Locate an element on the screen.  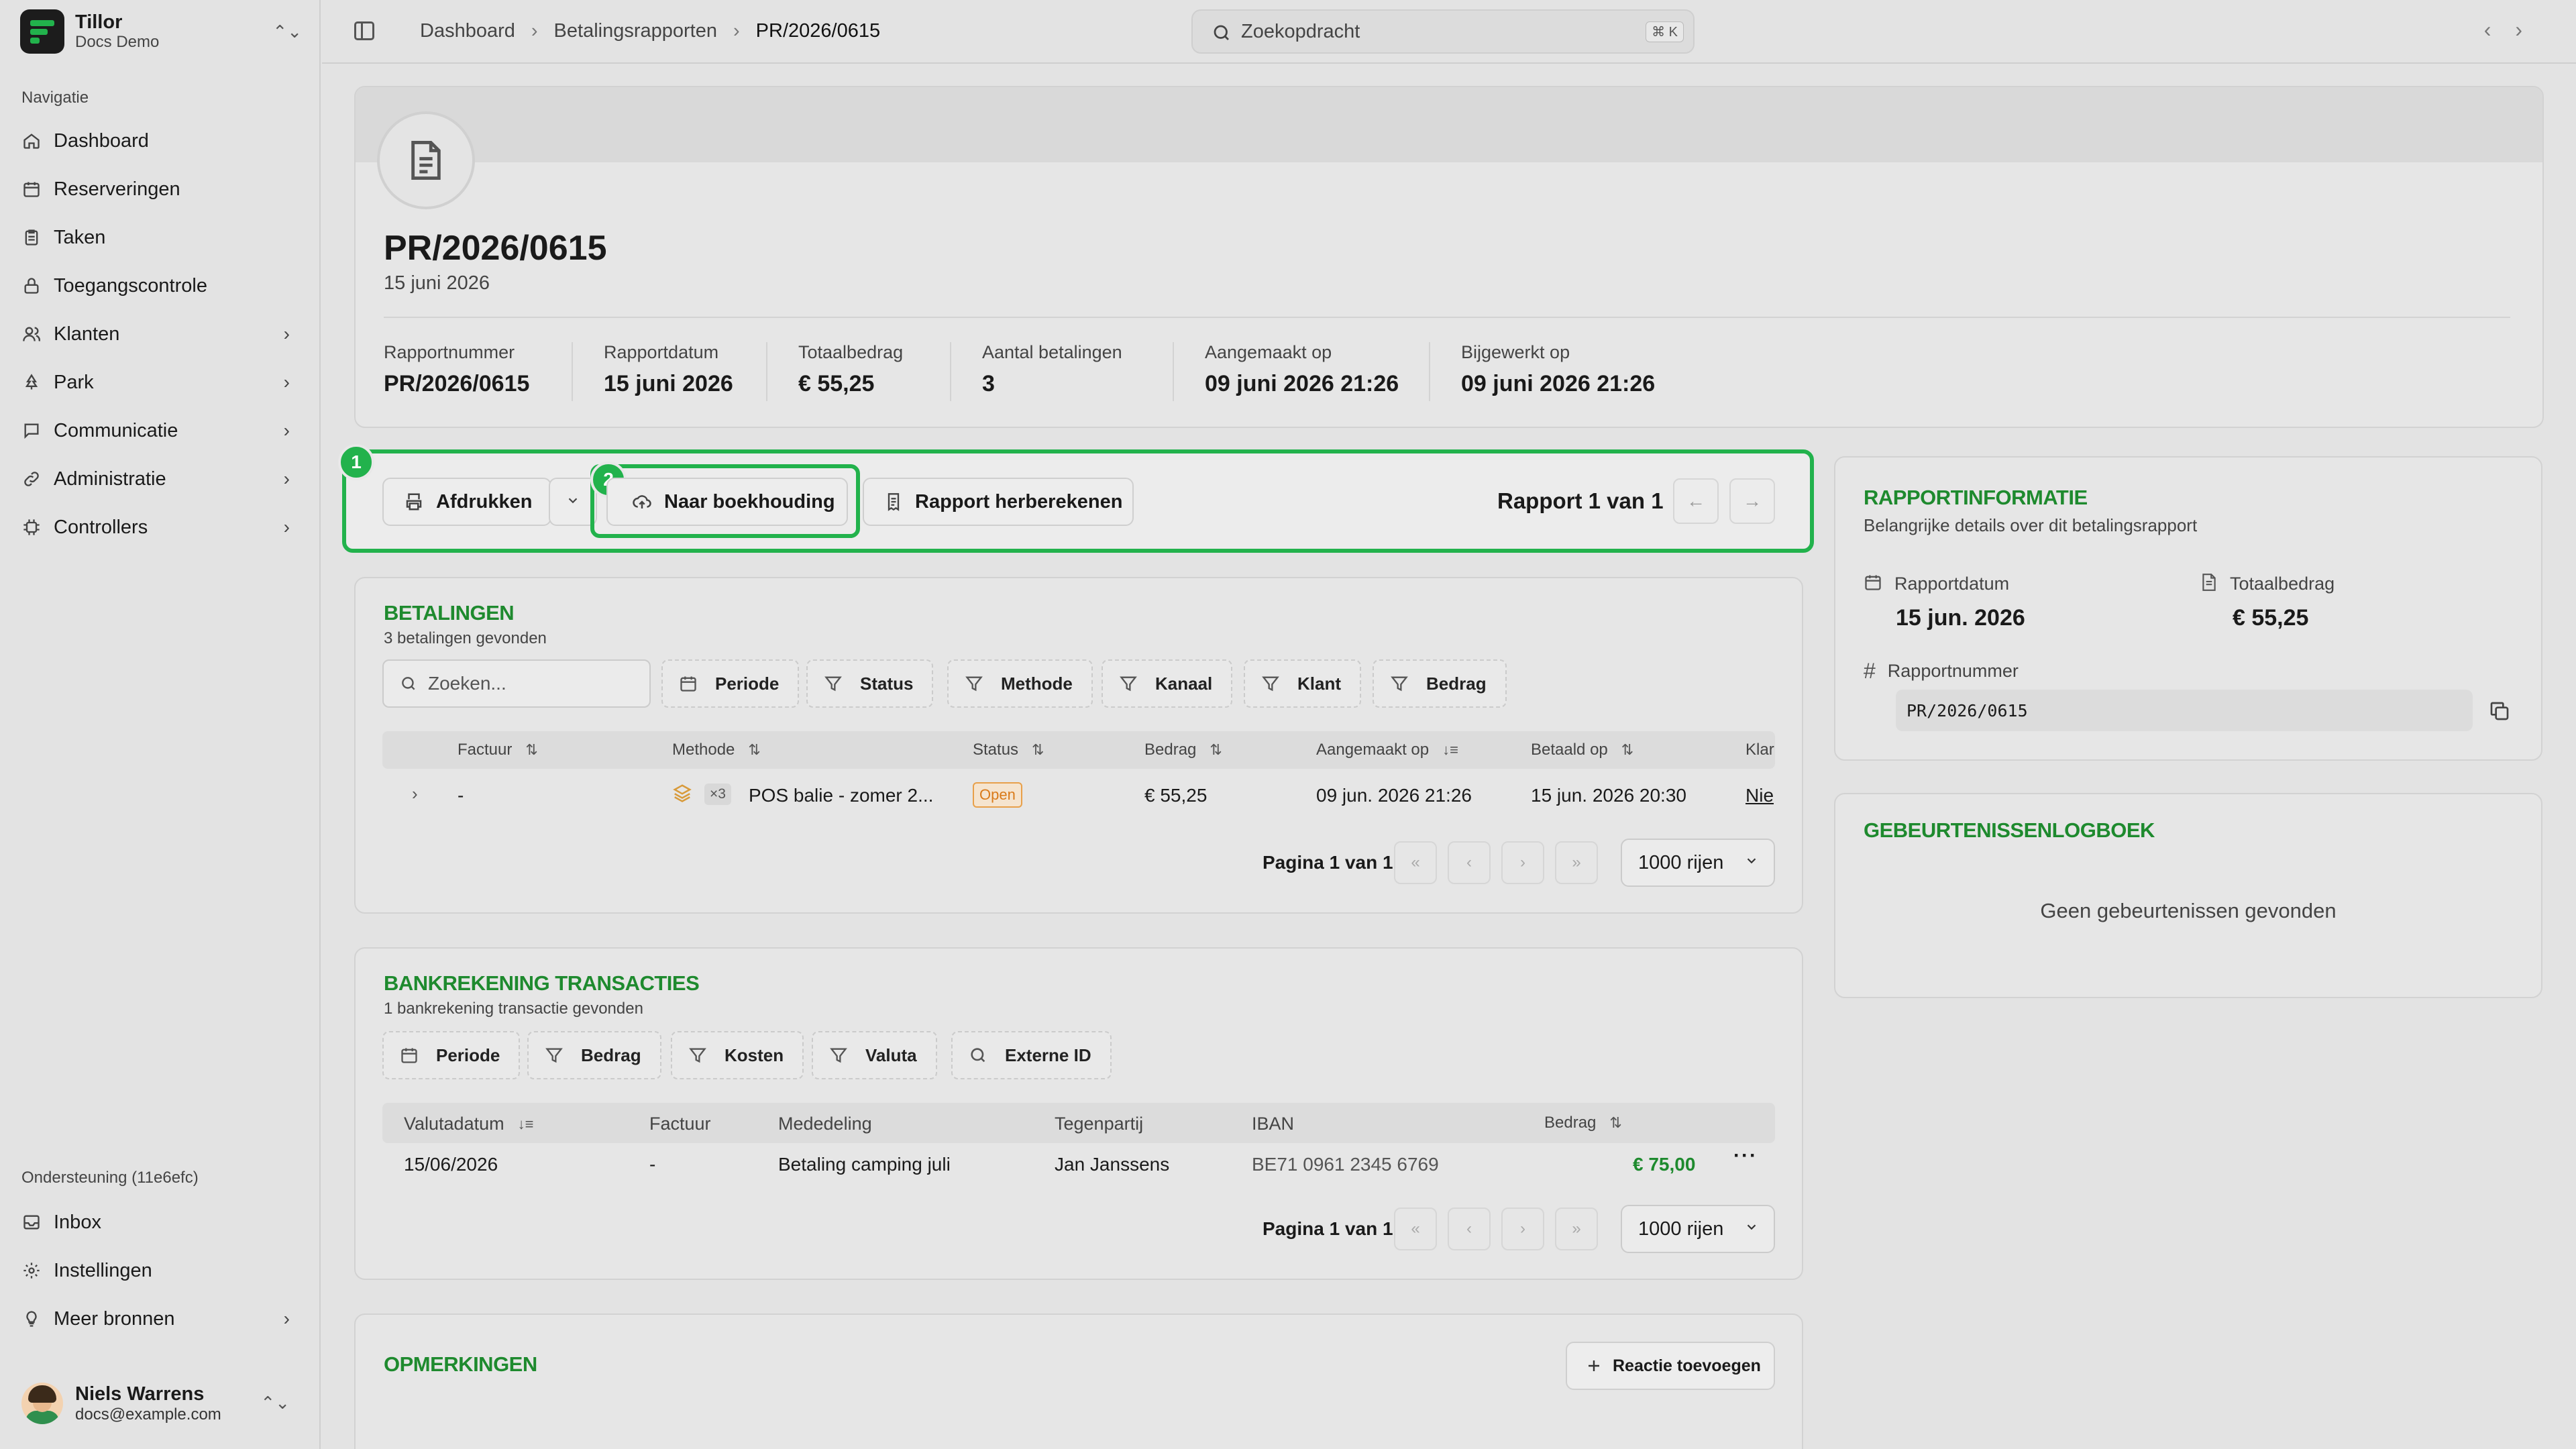
meta-rapportnummer: Rapportnummer PR/2026/0615 is located at coordinates (456, 369).